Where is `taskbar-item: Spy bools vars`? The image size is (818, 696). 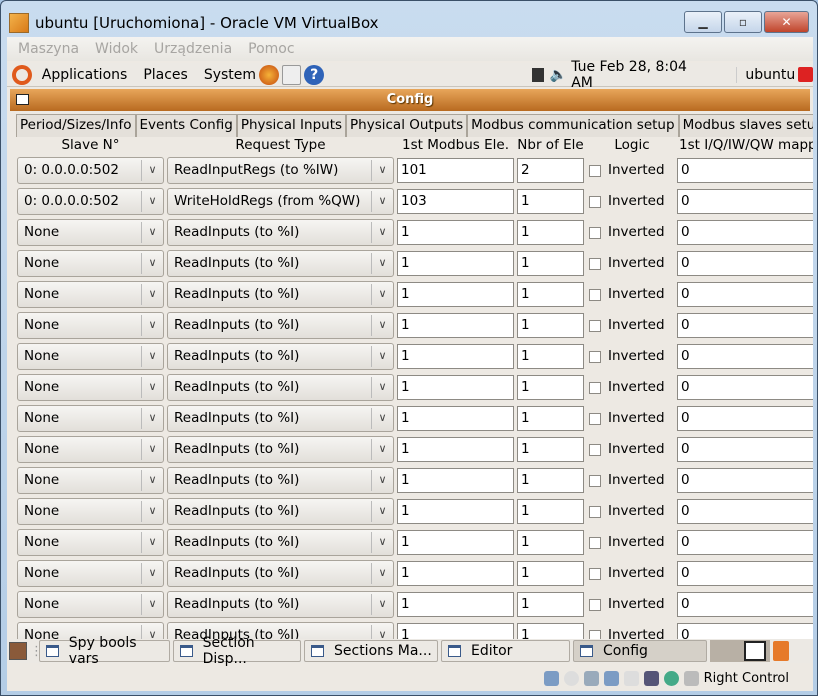
taskbar-item: Spy bools vars is located at coordinates (104, 651).